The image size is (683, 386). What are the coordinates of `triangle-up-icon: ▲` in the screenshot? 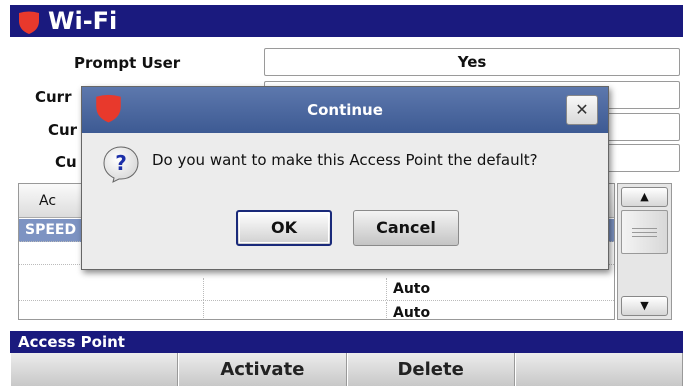 It's located at (644, 196).